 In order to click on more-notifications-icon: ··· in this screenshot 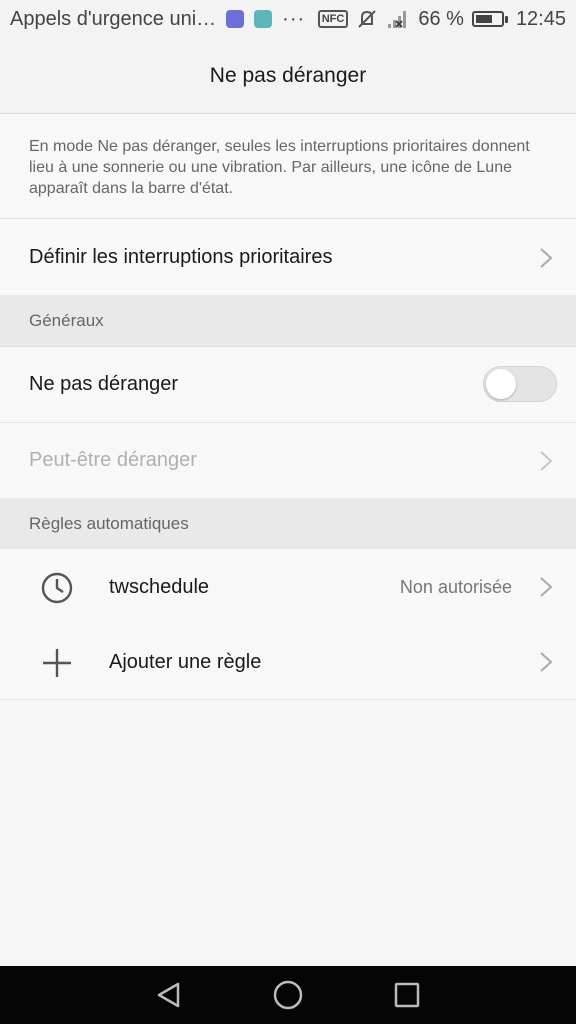, I will do `click(294, 18)`.